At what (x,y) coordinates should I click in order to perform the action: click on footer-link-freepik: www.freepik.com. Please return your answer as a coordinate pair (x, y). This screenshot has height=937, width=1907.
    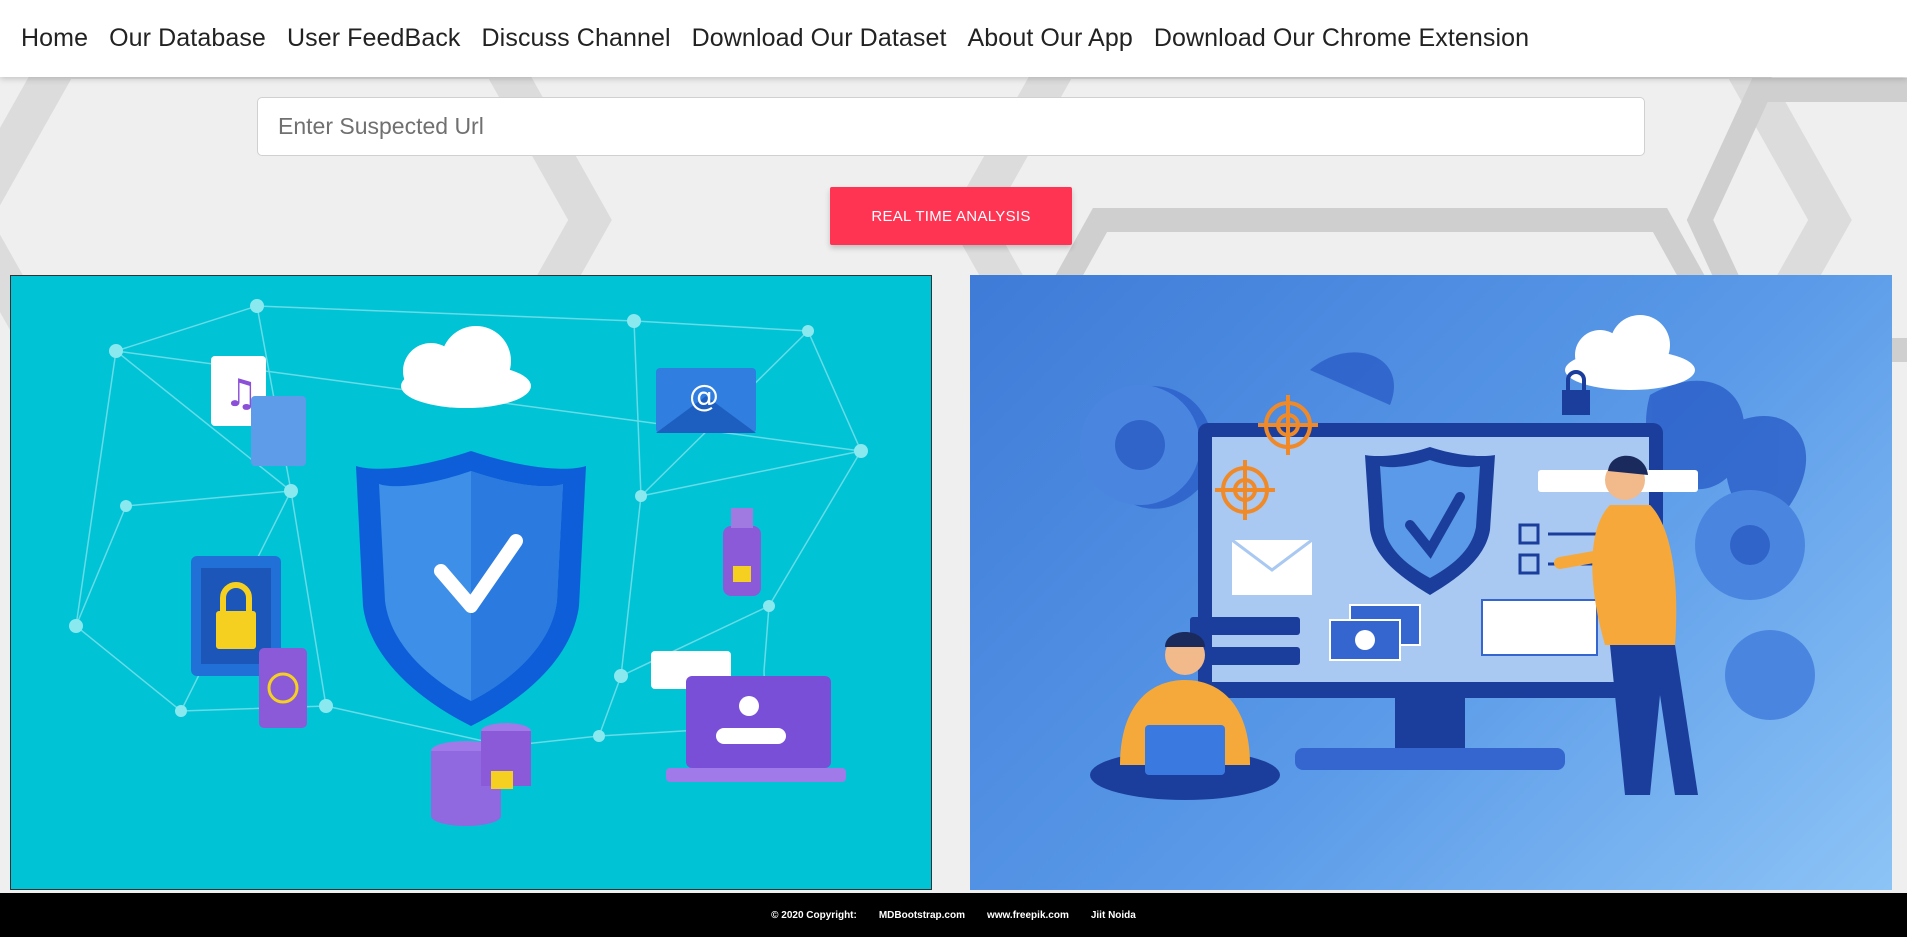
    Looking at the image, I should click on (1028, 915).